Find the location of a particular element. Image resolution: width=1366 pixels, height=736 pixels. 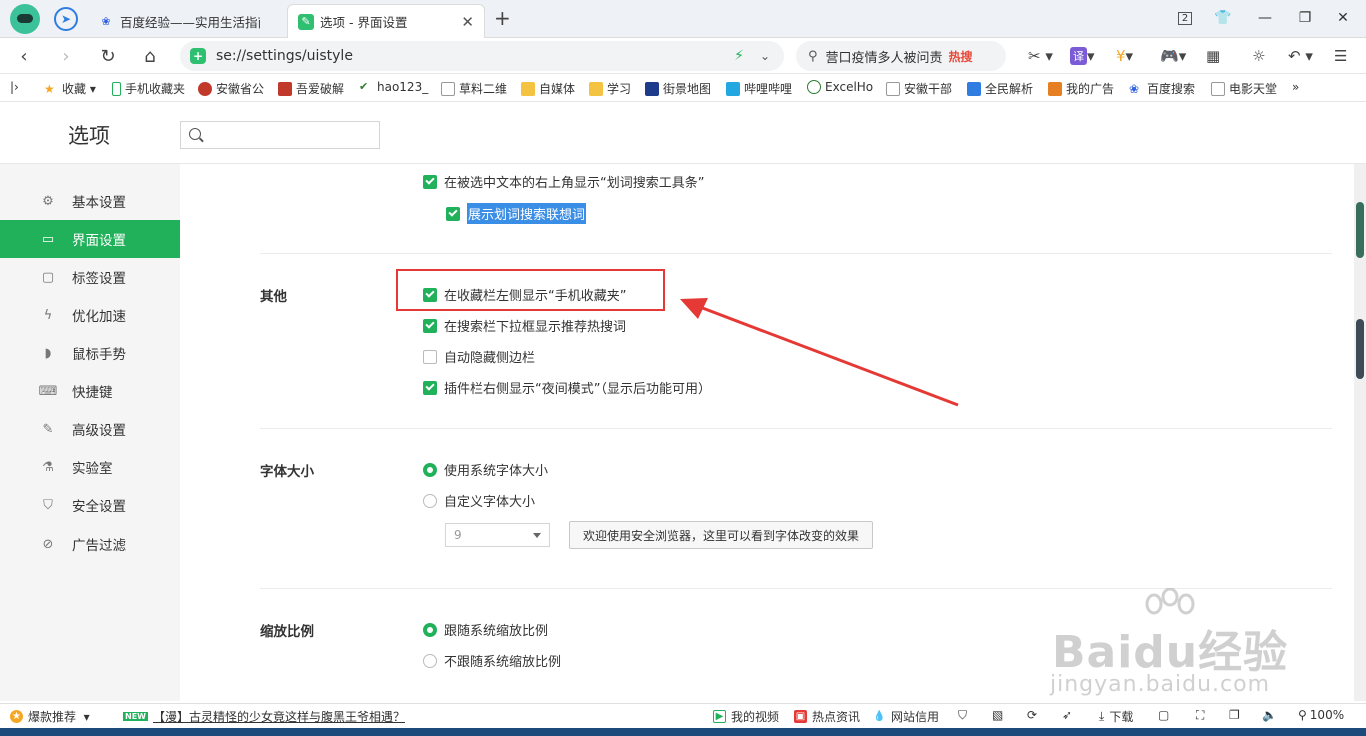

navigation-arrow-icon: ➤ is located at coordinates (66, 19).